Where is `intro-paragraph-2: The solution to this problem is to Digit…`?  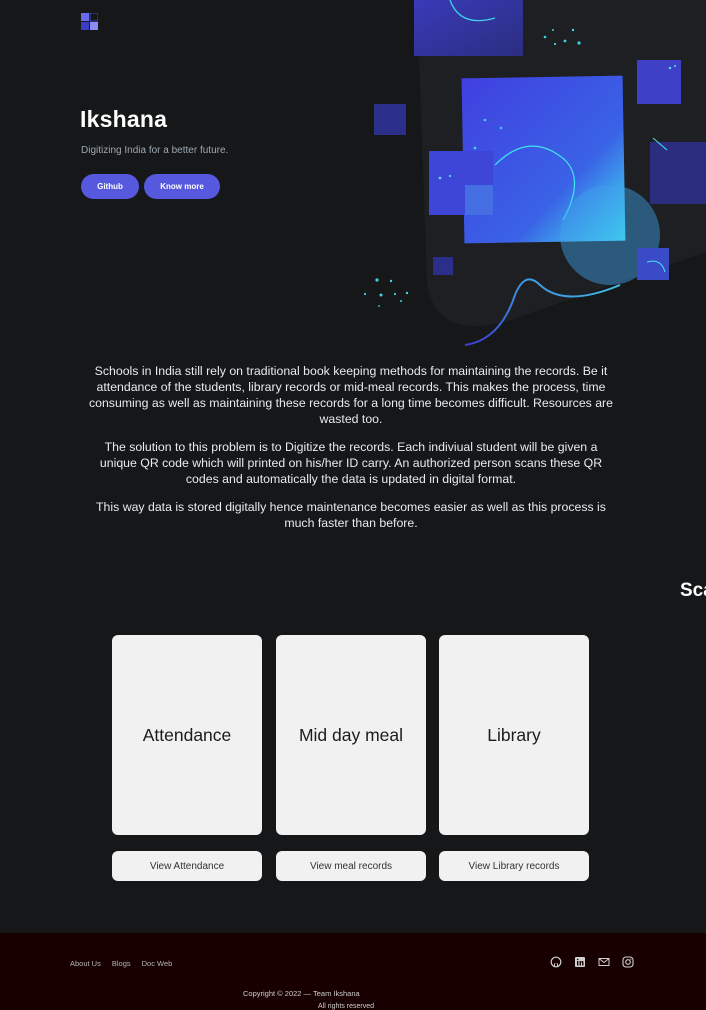 intro-paragraph-2: The solution to this problem is to Digit… is located at coordinates (351, 463).